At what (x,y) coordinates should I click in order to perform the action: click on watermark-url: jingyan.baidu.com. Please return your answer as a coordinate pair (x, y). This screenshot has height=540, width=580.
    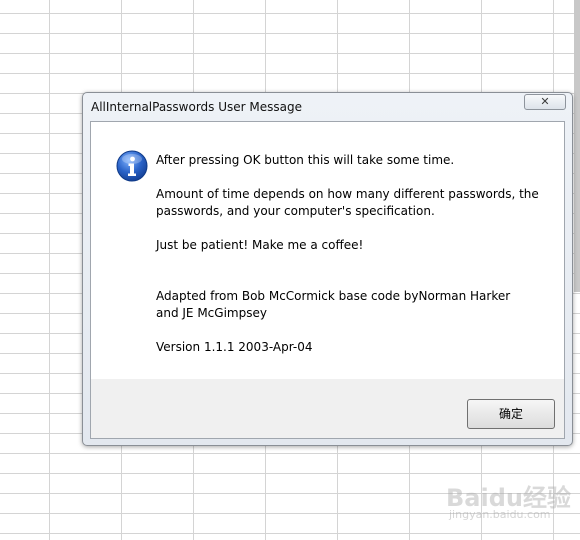
    Looking at the image, I should click on (500, 514).